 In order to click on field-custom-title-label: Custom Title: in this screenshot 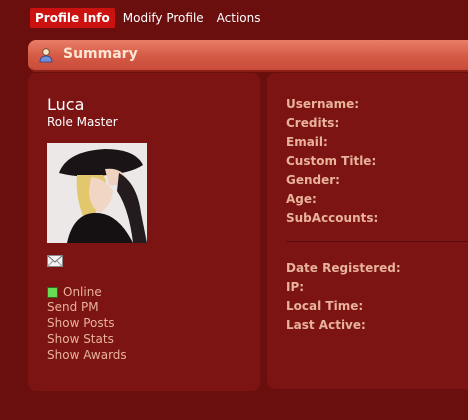, I will do `click(331, 161)`.